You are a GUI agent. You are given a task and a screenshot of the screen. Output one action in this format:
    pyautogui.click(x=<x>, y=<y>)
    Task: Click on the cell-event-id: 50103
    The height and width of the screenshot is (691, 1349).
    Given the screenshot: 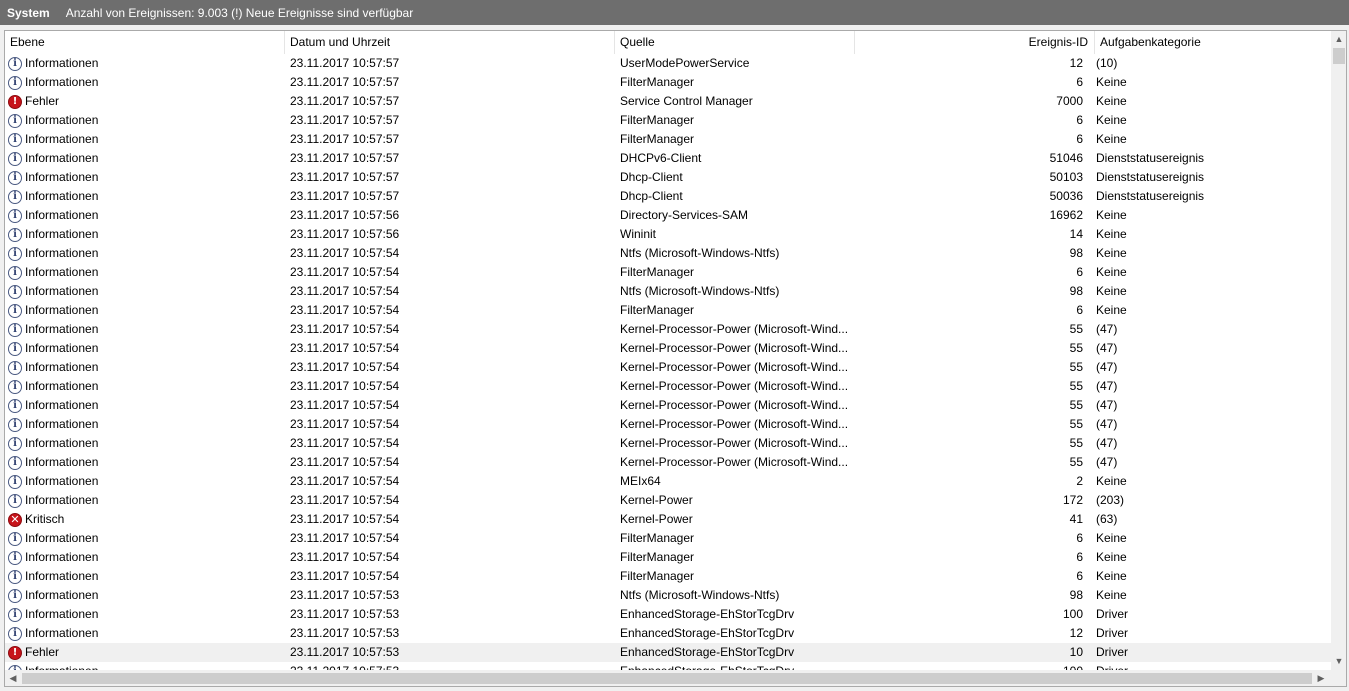 What is the action you would take?
    pyautogui.click(x=1066, y=177)
    